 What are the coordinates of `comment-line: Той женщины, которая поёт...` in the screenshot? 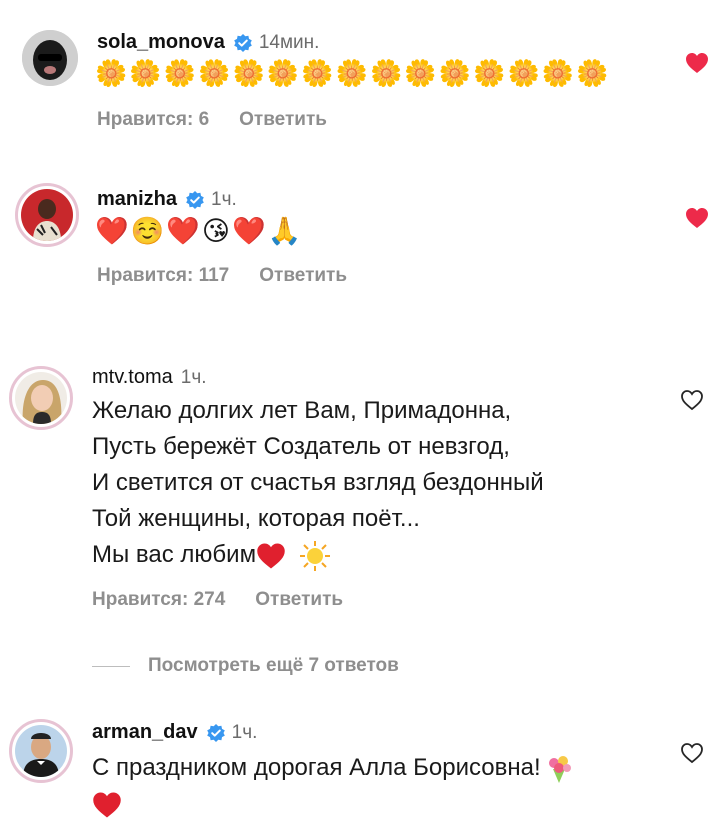 It's located at (256, 518).